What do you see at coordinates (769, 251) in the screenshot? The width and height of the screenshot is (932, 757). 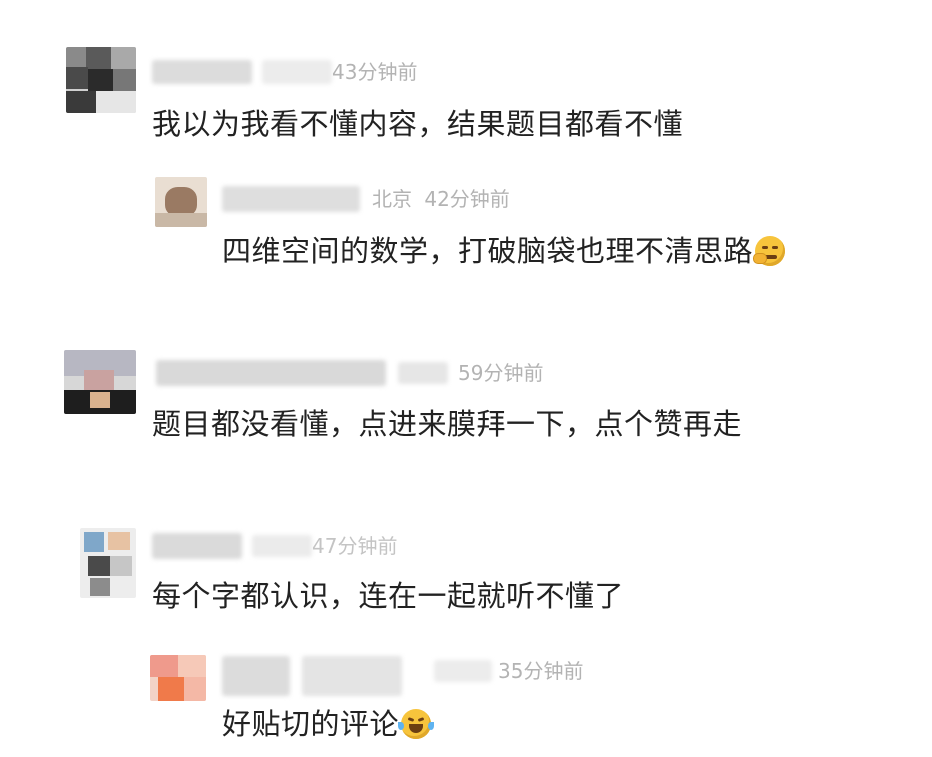 I see `thinking-hand-emoji-icon` at bounding box center [769, 251].